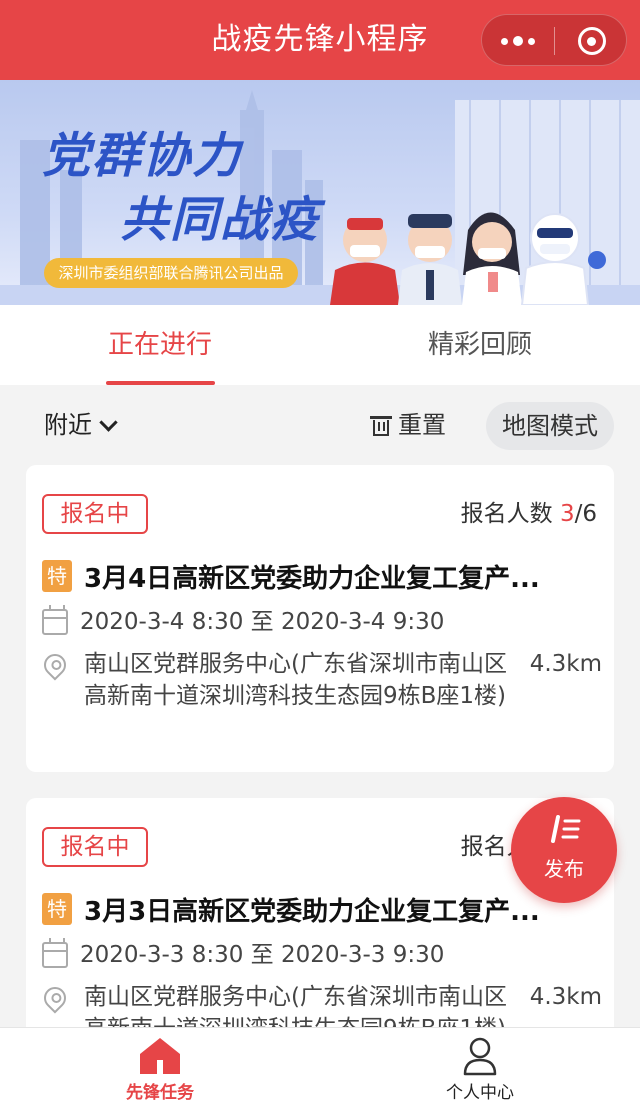  What do you see at coordinates (518, 41) in the screenshot?
I see `more-button` at bounding box center [518, 41].